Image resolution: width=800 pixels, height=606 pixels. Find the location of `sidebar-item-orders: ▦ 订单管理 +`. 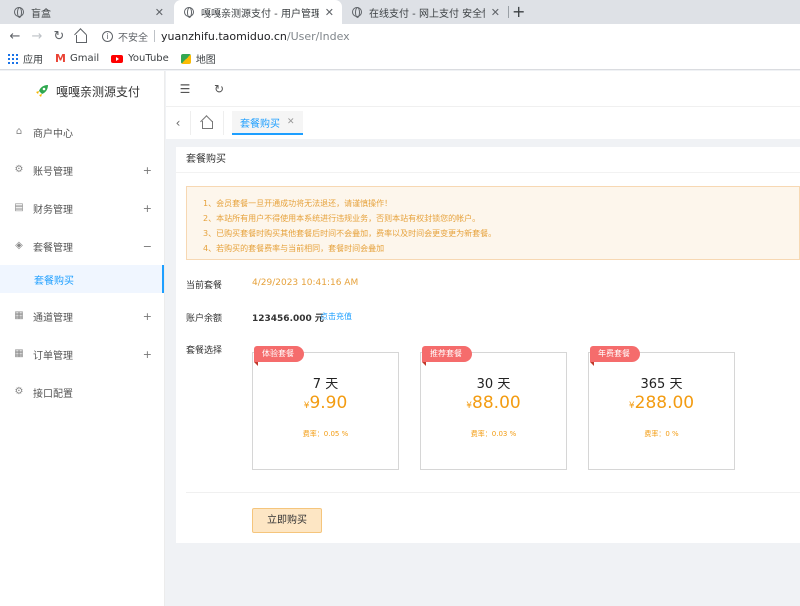

sidebar-item-orders: ▦ 订单管理 + is located at coordinates (82, 354).